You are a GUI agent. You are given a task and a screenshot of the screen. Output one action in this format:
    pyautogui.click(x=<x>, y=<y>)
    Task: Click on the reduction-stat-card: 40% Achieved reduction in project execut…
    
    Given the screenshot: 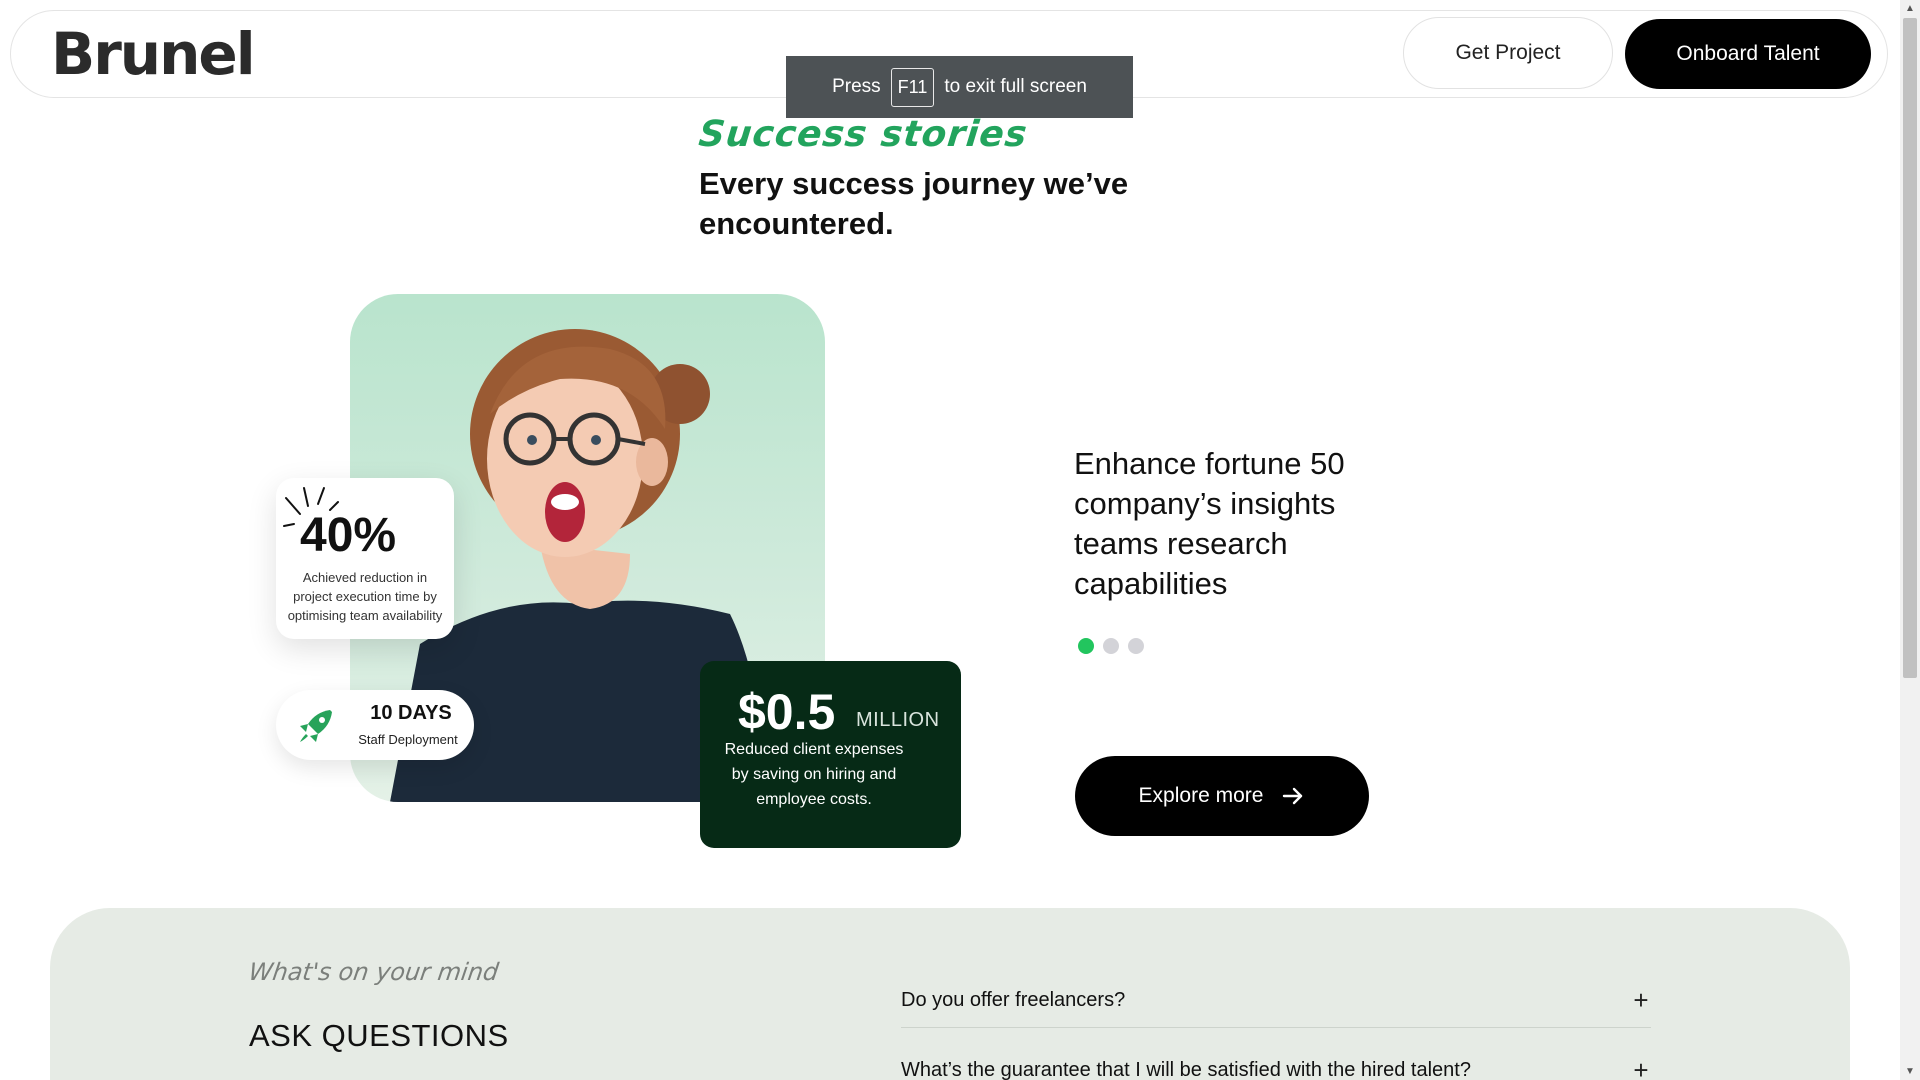 What is the action you would take?
    pyautogui.click(x=365, y=558)
    